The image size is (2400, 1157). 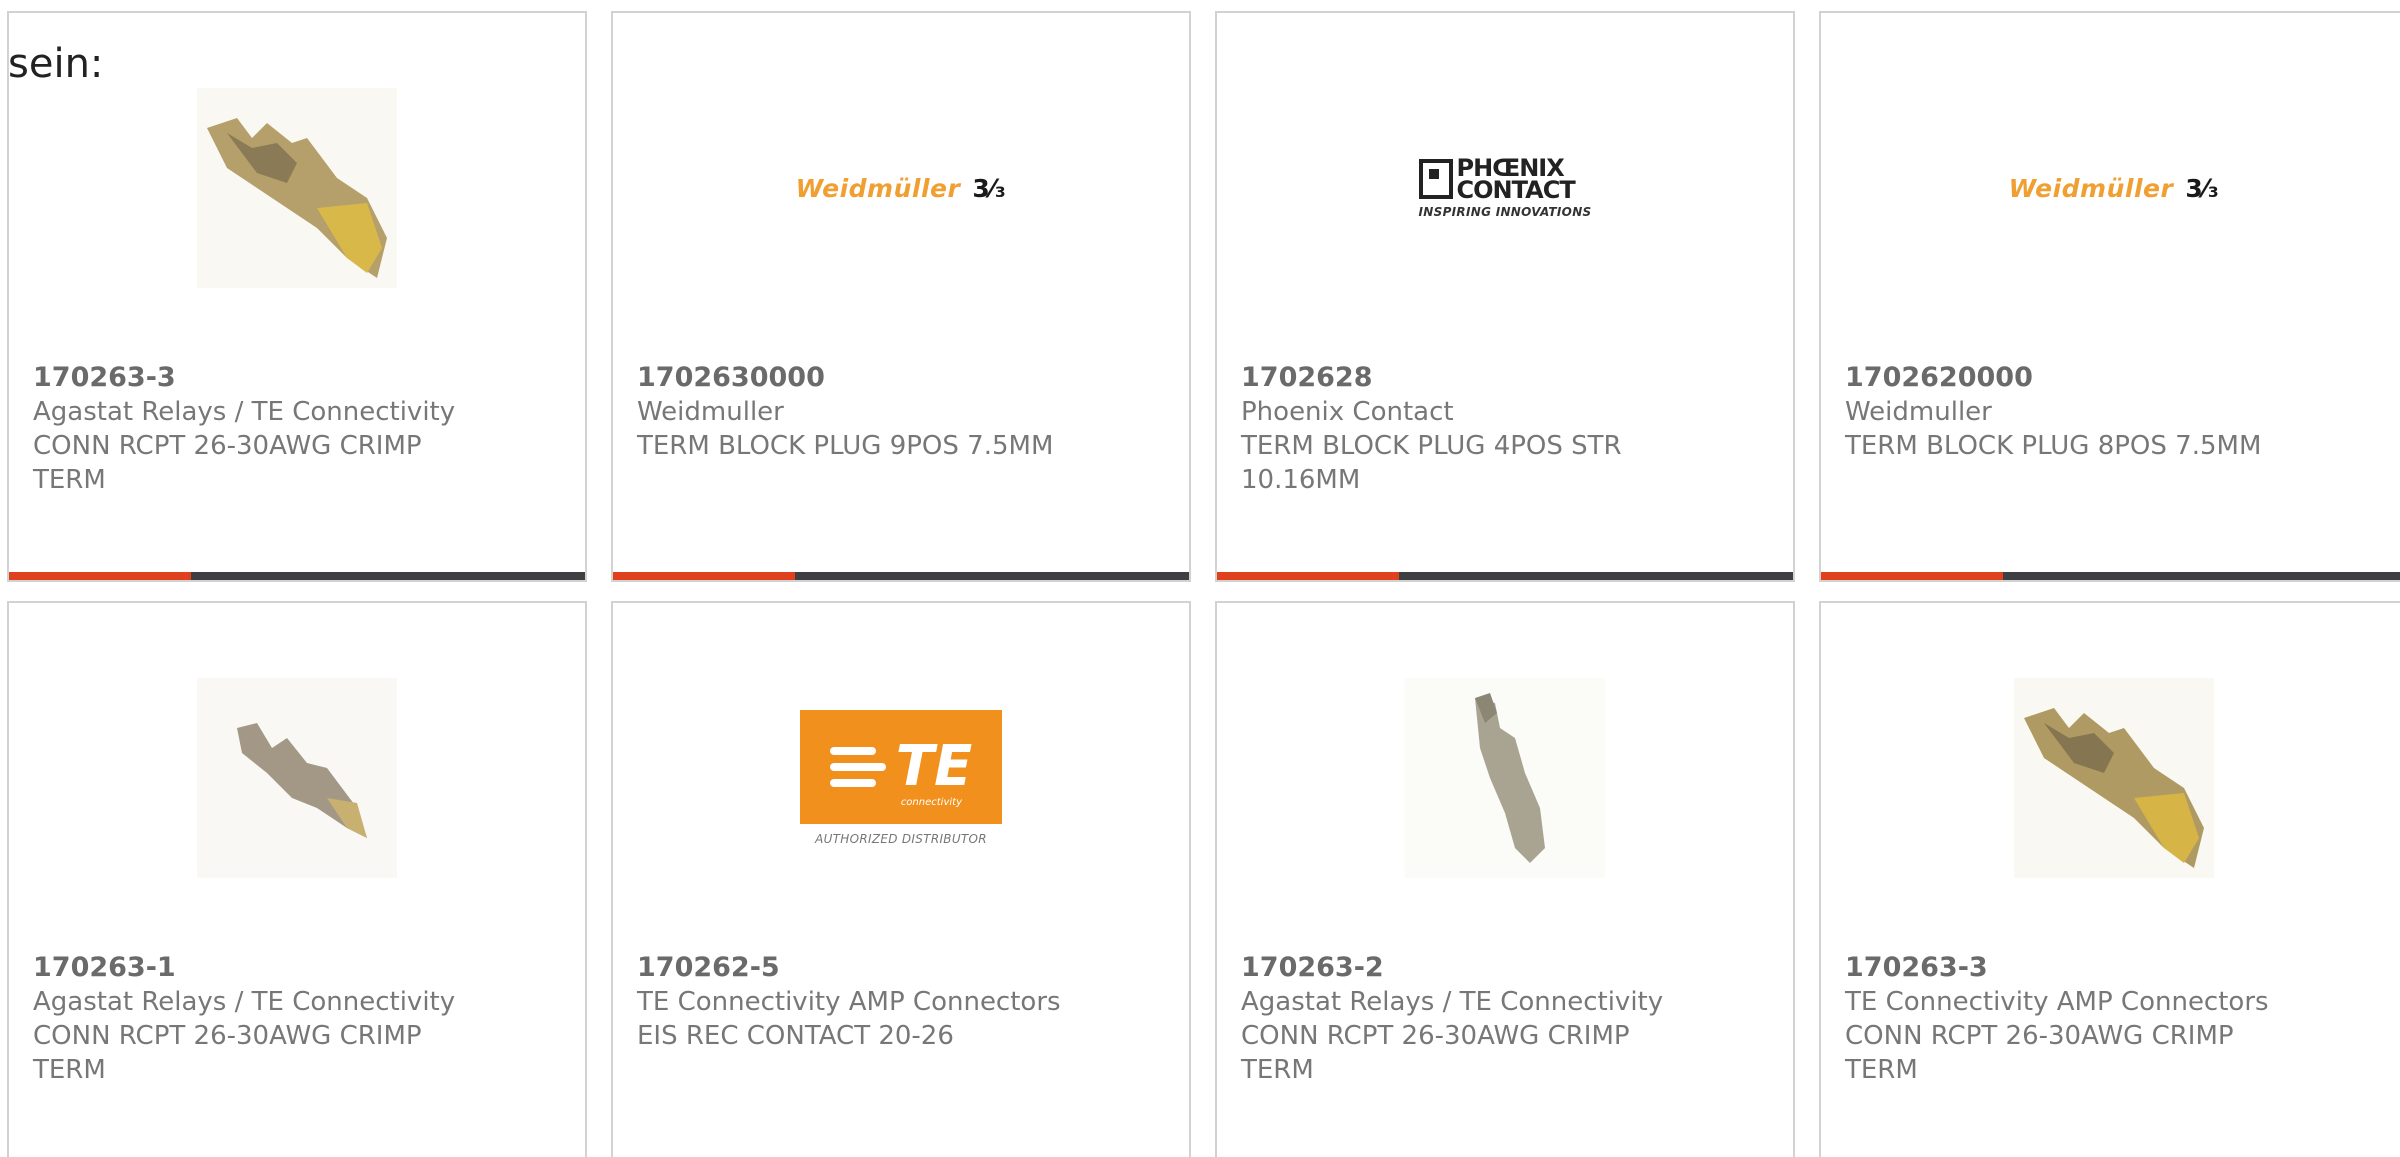 What do you see at coordinates (795, 1036) in the screenshot?
I see `description: EIS REC CONTACT 20-26` at bounding box center [795, 1036].